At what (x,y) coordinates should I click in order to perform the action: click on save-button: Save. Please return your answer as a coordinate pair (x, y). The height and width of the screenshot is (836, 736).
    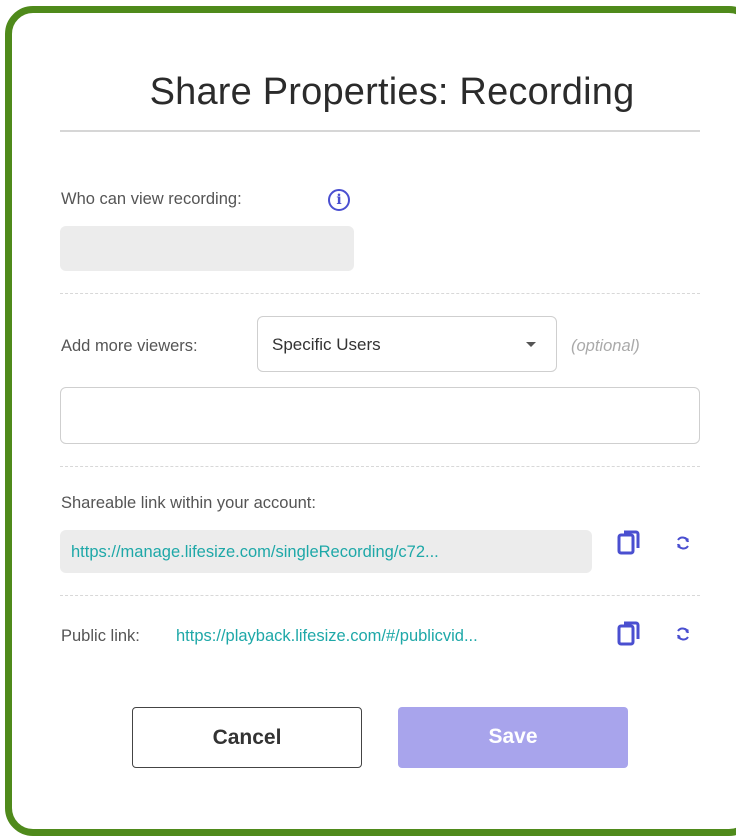
    Looking at the image, I should click on (513, 737).